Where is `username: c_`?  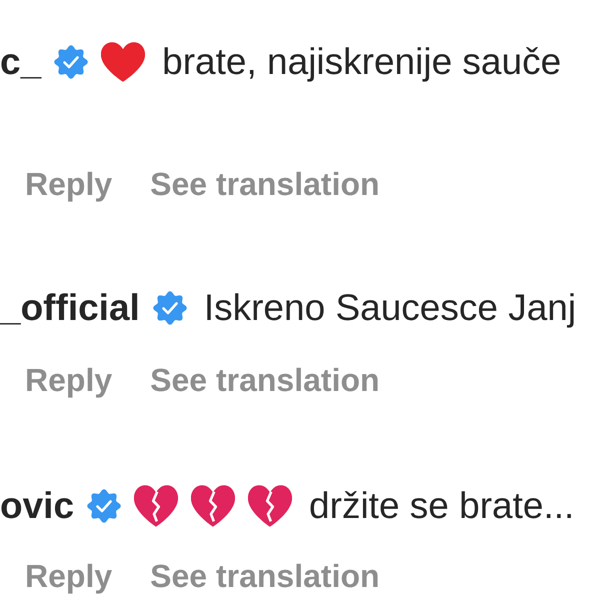 username: c_ is located at coordinates (21, 62).